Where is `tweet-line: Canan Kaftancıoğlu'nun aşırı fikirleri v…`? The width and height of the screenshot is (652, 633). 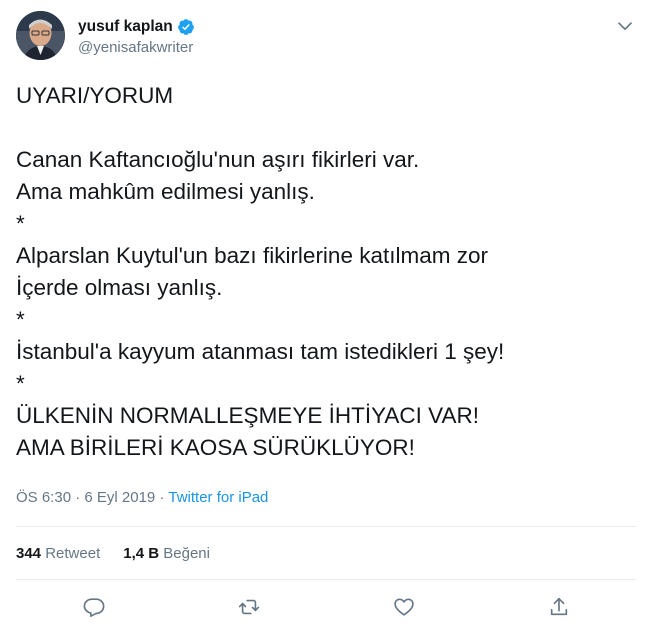 tweet-line: Canan Kaftancıoğlu'nun aşırı fikirleri v… is located at coordinates (218, 159).